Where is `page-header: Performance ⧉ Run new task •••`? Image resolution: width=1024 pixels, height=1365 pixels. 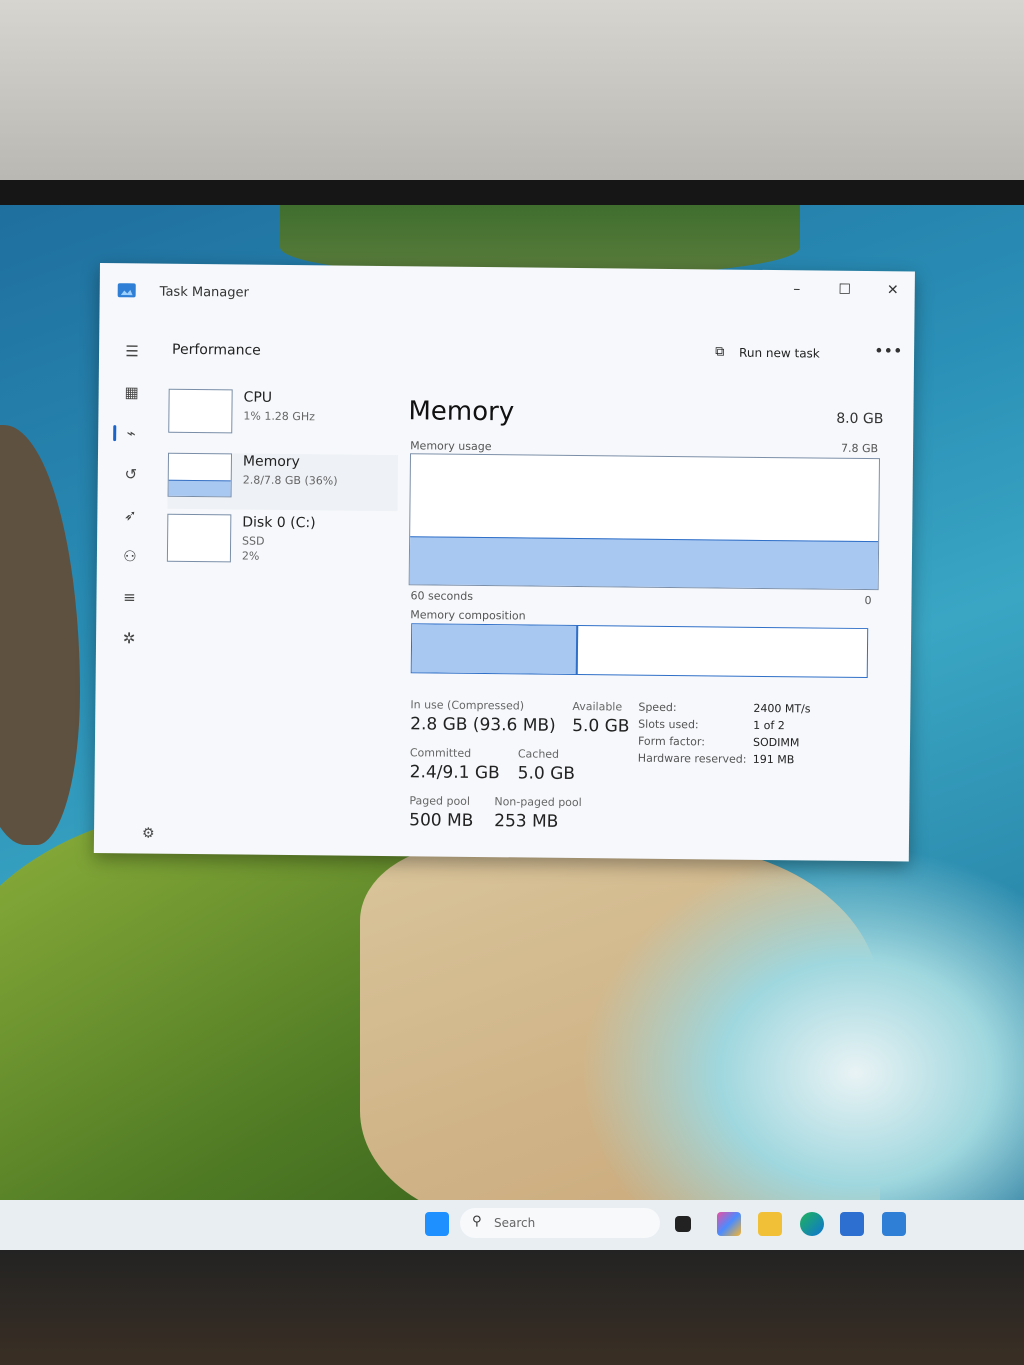
page-header: Performance ⧉ Run new task ••• is located at coordinates (534, 354).